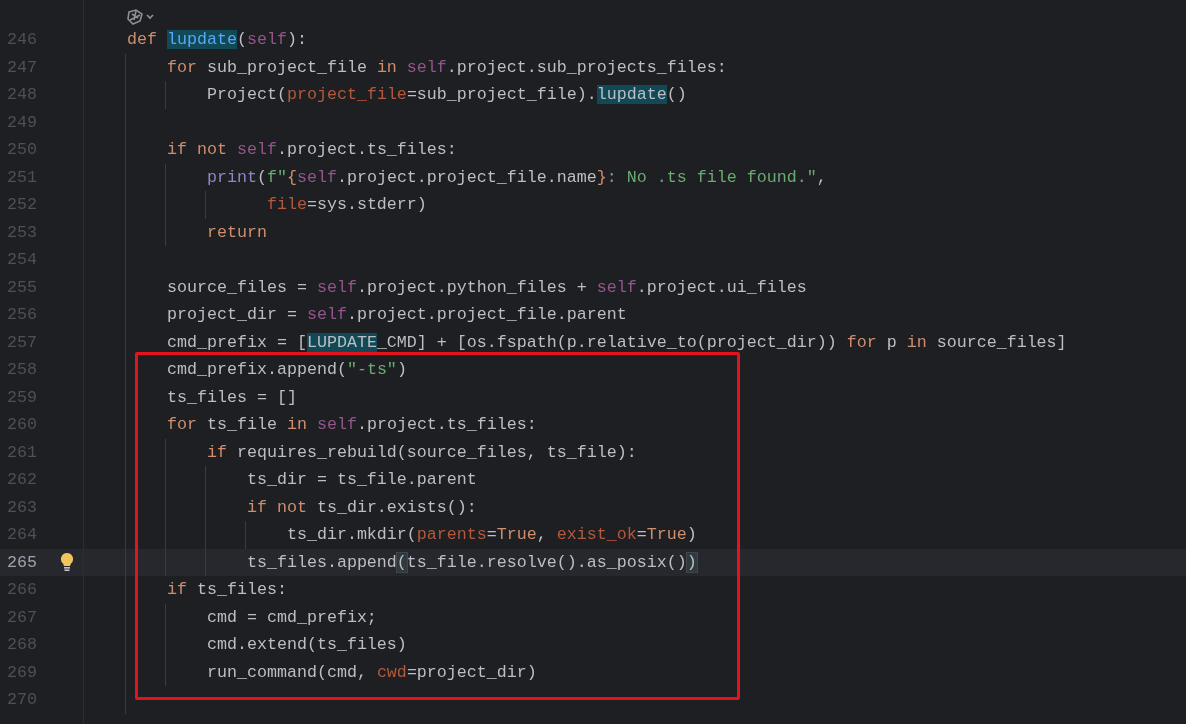 The image size is (1186, 724). Describe the element at coordinates (141, 17) in the screenshot. I see `ai-assistant-icon` at that location.